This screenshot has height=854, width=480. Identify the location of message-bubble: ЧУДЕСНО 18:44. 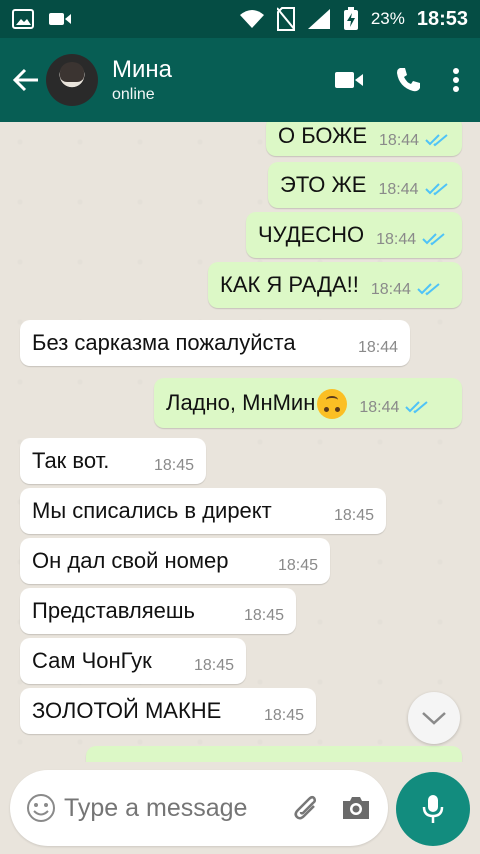
(354, 235).